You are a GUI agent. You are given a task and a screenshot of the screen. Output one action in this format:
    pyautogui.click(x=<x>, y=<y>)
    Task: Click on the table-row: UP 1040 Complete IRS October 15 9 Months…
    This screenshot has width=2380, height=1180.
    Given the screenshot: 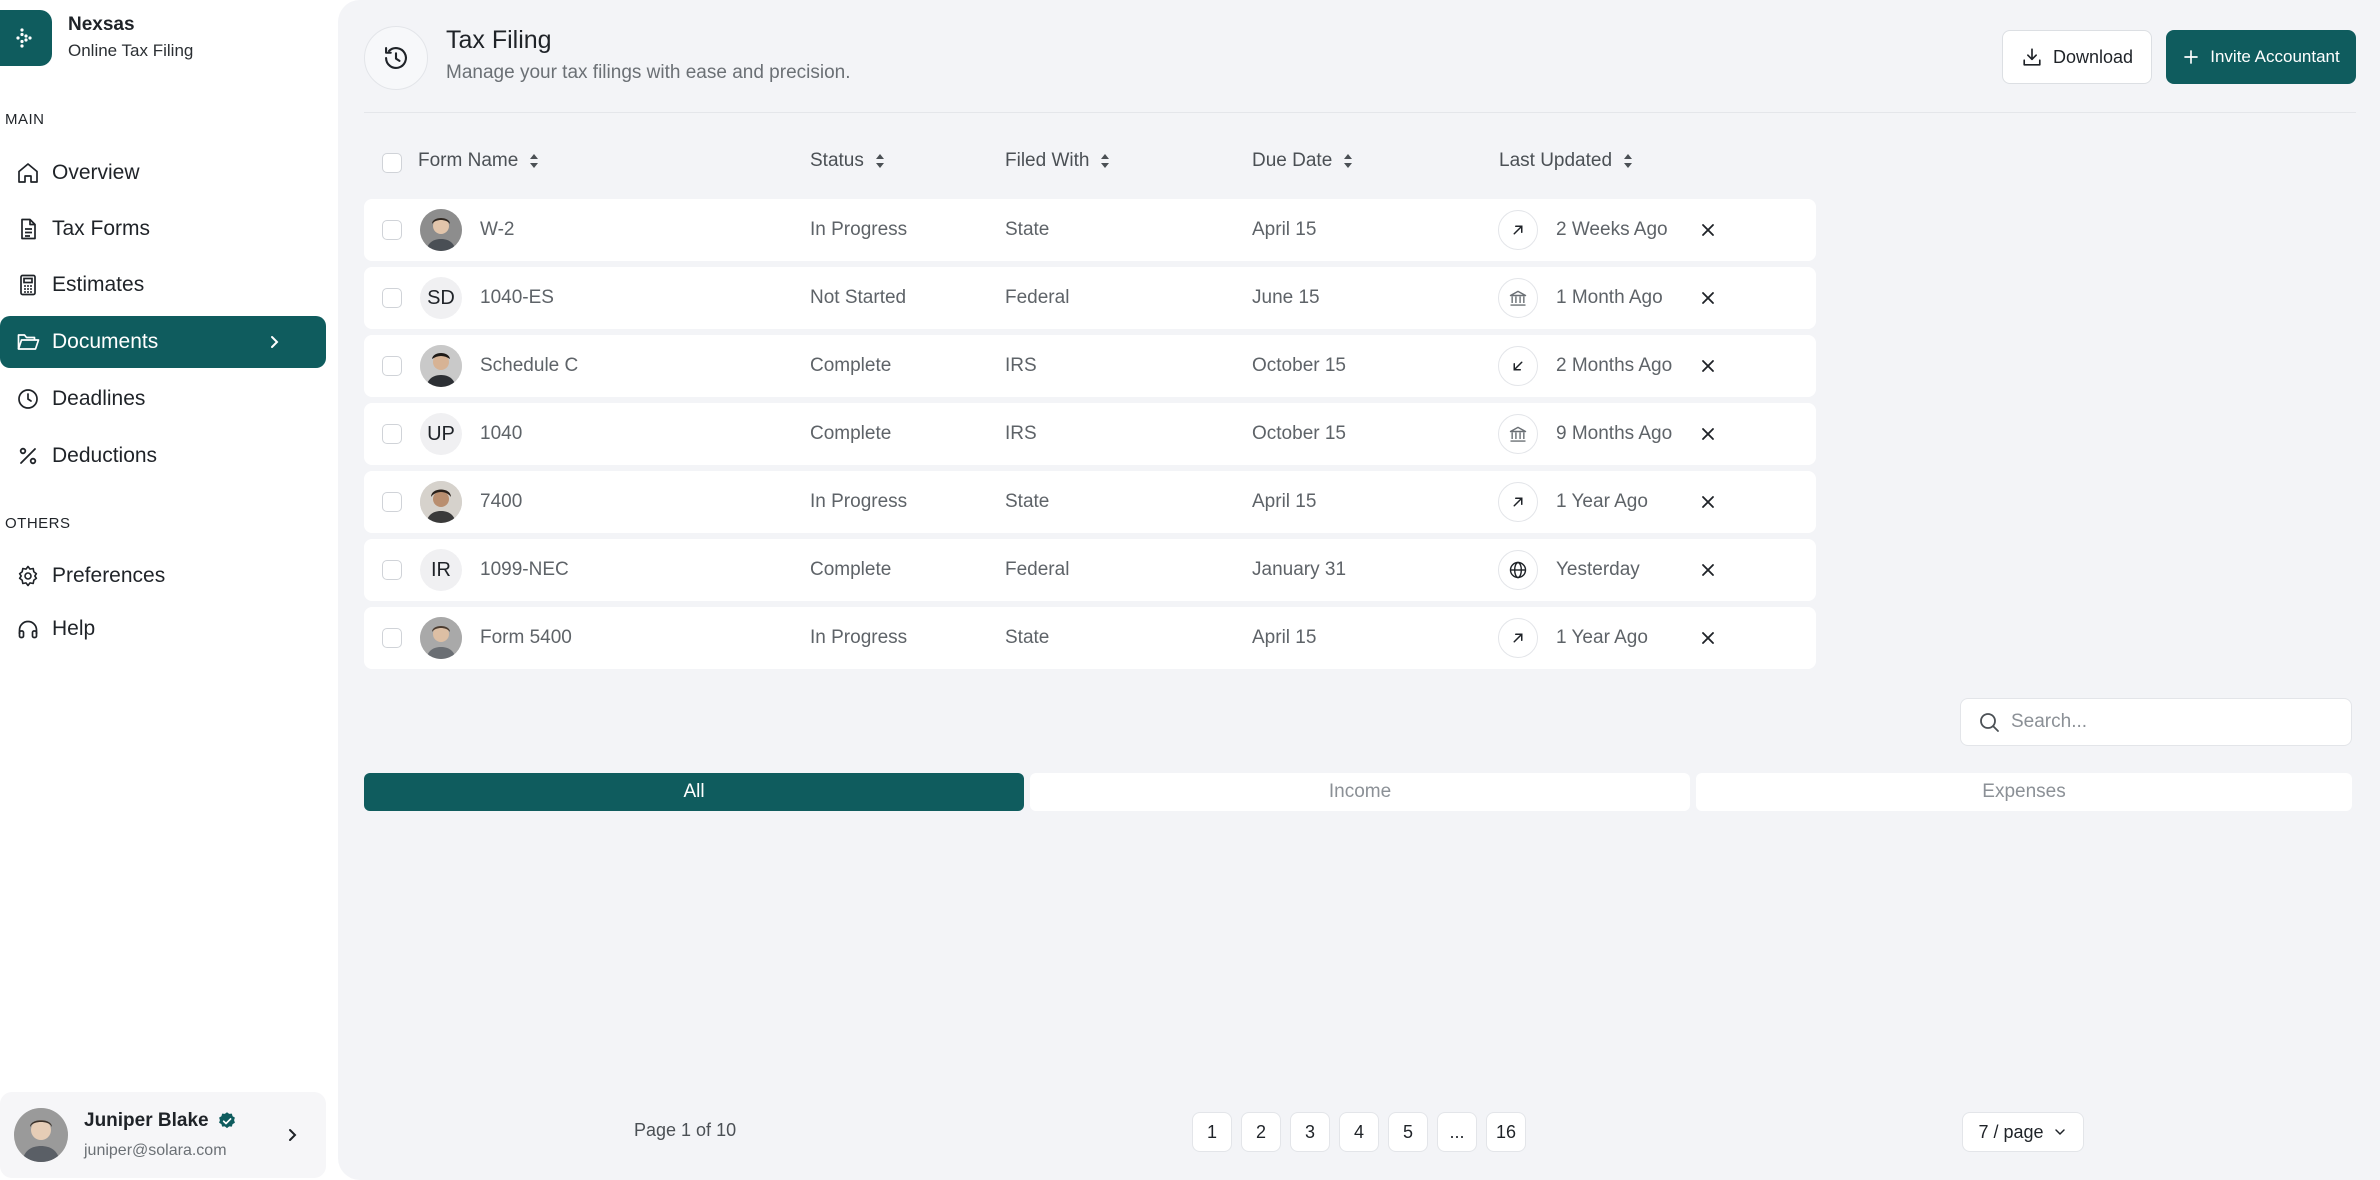 What is the action you would take?
    pyautogui.click(x=1090, y=434)
    